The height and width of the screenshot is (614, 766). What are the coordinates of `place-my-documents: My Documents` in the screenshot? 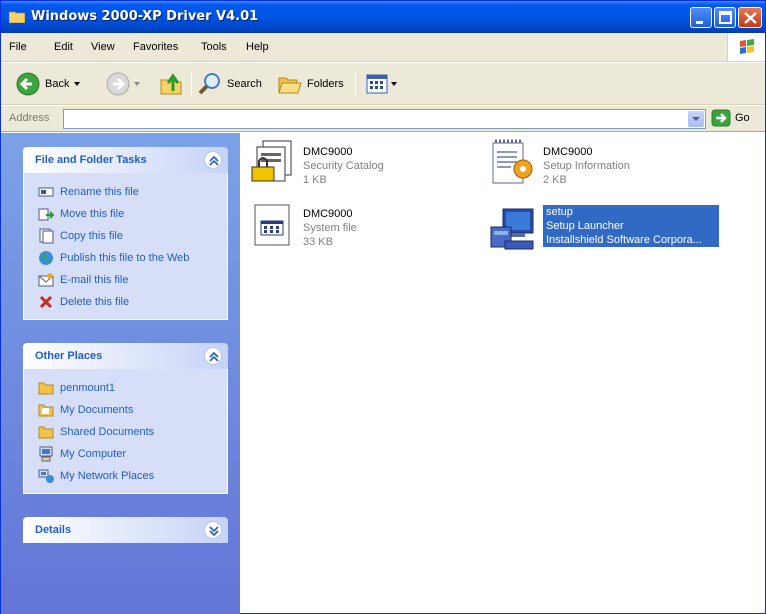 It's located at (125, 410).